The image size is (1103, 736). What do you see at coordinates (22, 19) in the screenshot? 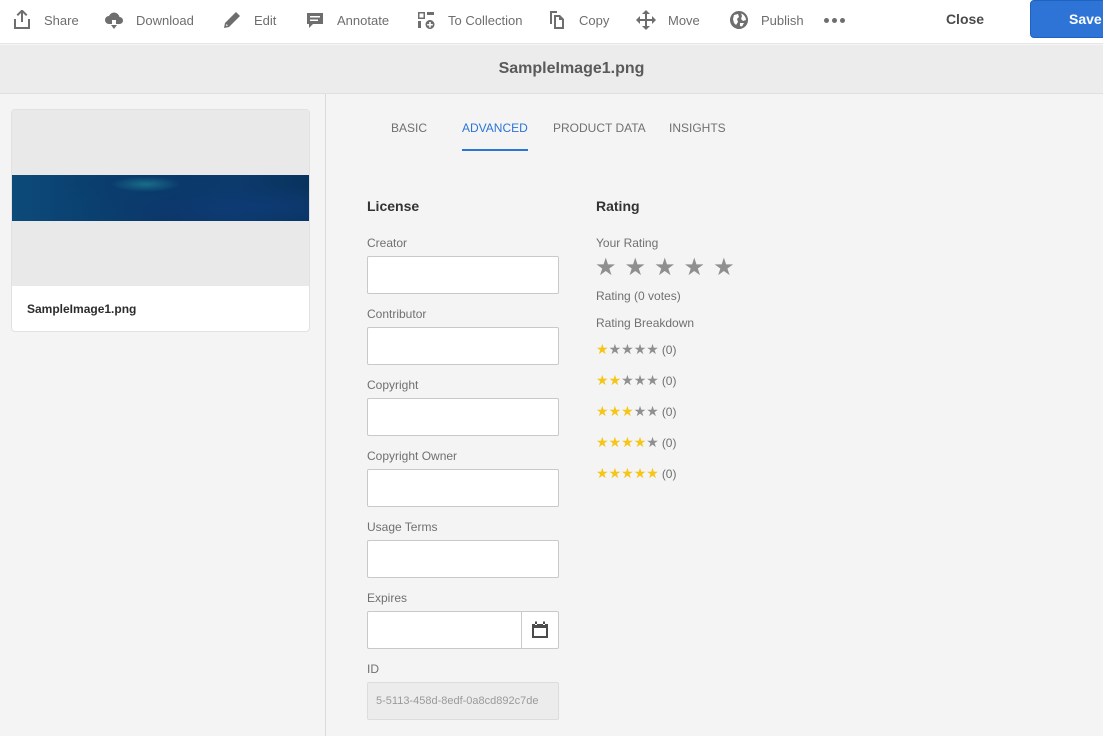
I see `share-icon` at bounding box center [22, 19].